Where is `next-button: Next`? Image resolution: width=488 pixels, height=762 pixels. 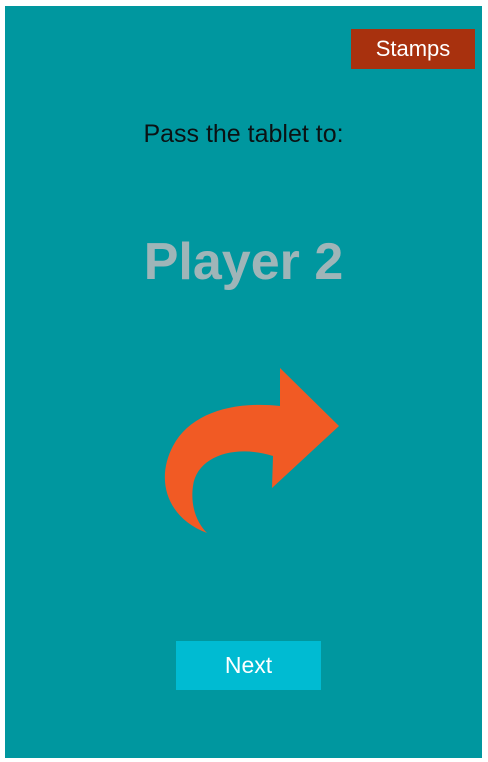
next-button: Next is located at coordinates (248, 665).